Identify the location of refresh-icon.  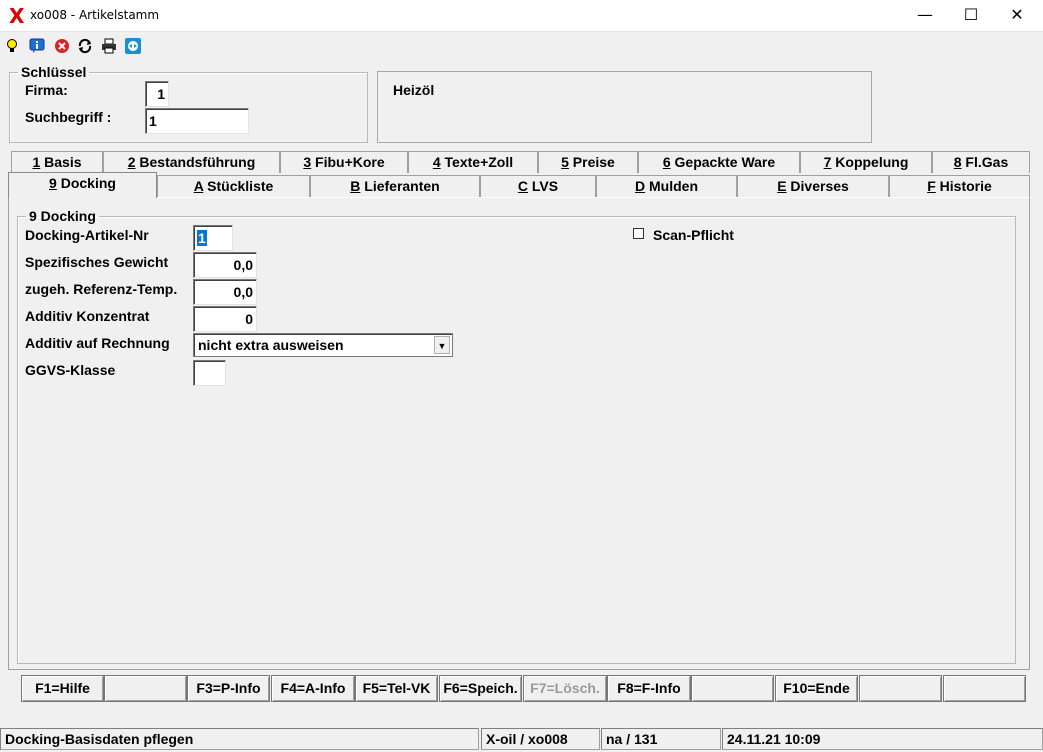
(85, 46).